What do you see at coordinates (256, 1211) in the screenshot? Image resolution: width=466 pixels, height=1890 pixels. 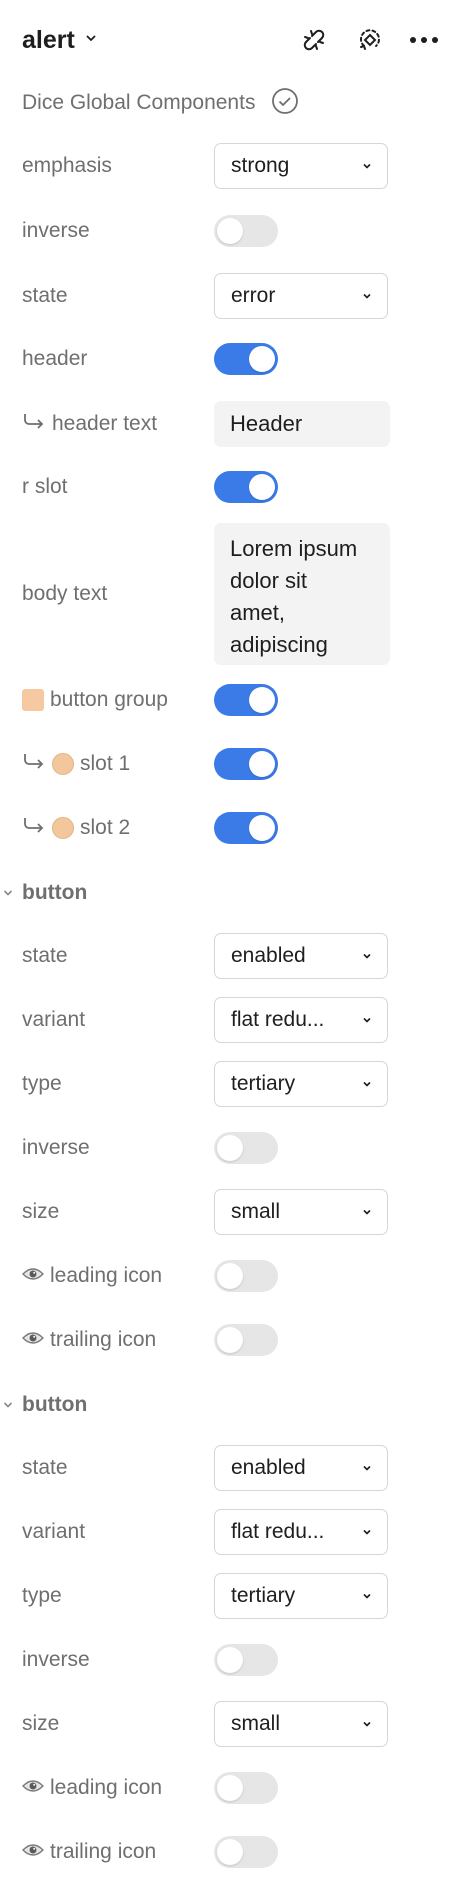 I see `select-value: small` at bounding box center [256, 1211].